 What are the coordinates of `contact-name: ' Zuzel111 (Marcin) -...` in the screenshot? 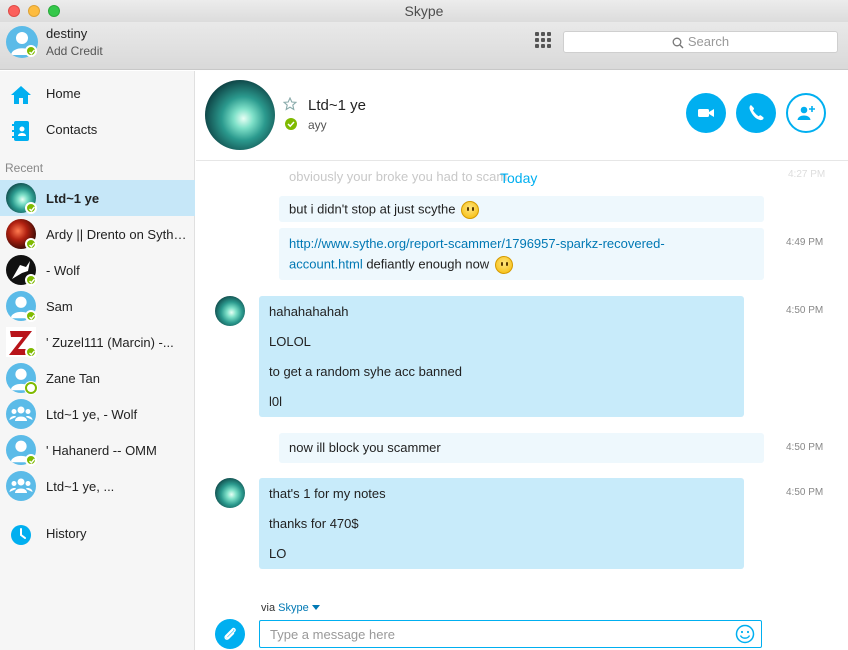 It's located at (110, 342).